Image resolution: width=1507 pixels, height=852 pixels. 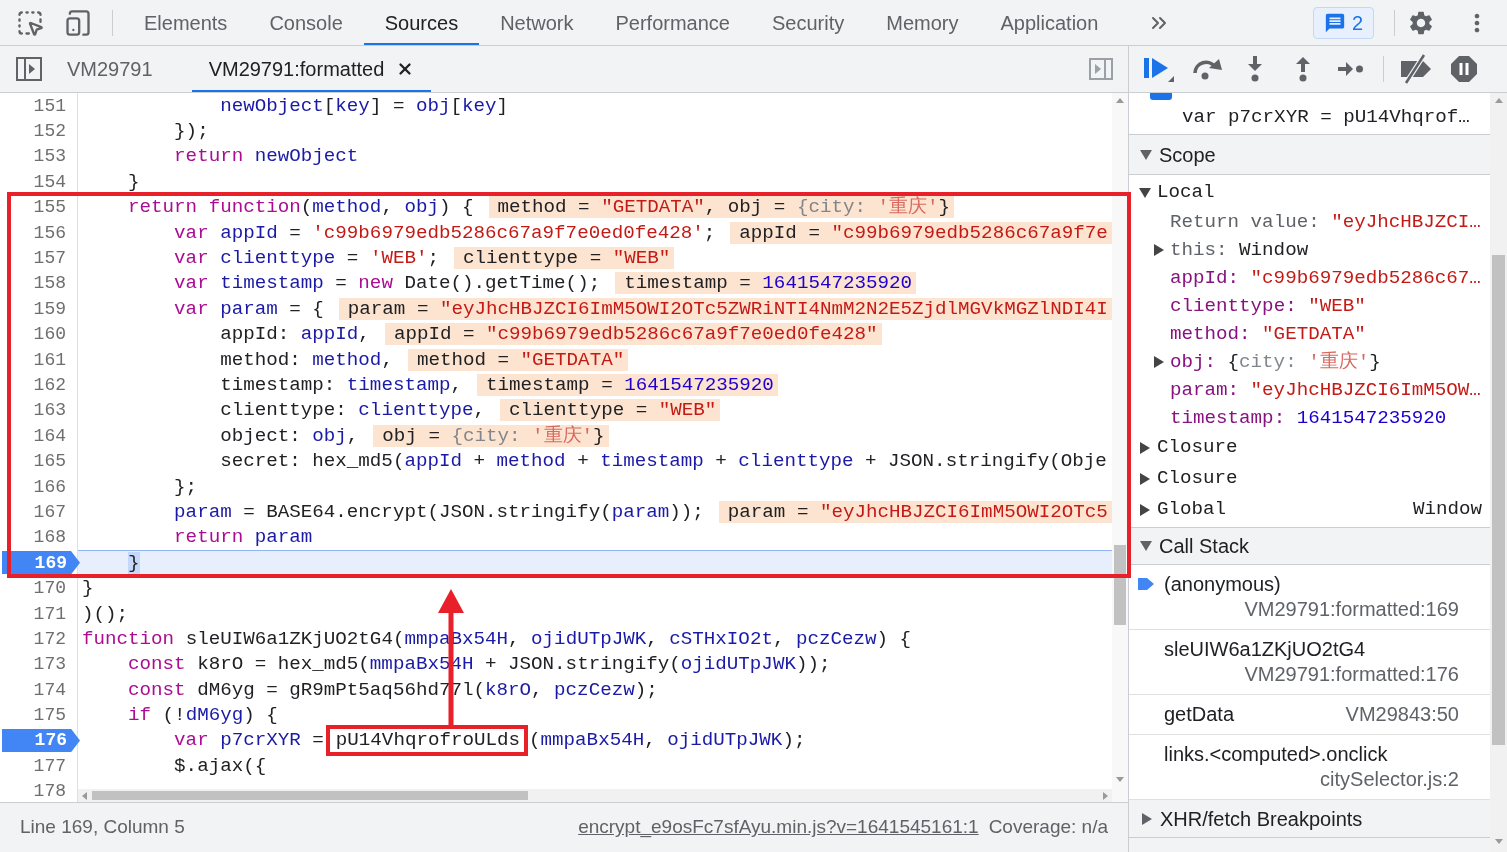 I want to click on line-number: 176, so click(x=41, y=740).